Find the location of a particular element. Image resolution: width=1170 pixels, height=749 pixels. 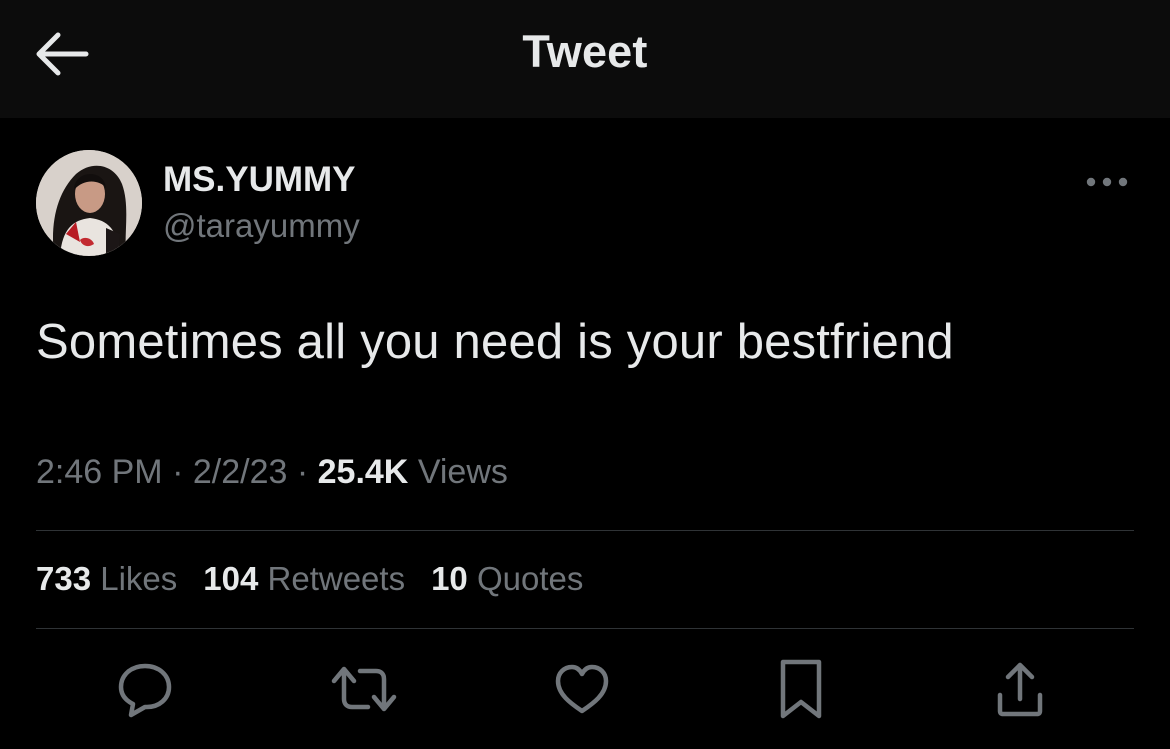

tweet-meta: 2:46 PM · 2/2/23 · 25.4K Views is located at coordinates (272, 472).